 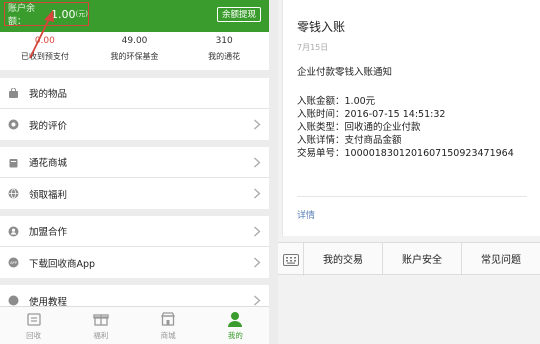 I want to click on stats-row: 0.00 已收到预支付 49.00 我的环保基金 310 我的通花, so click(x=134, y=51).